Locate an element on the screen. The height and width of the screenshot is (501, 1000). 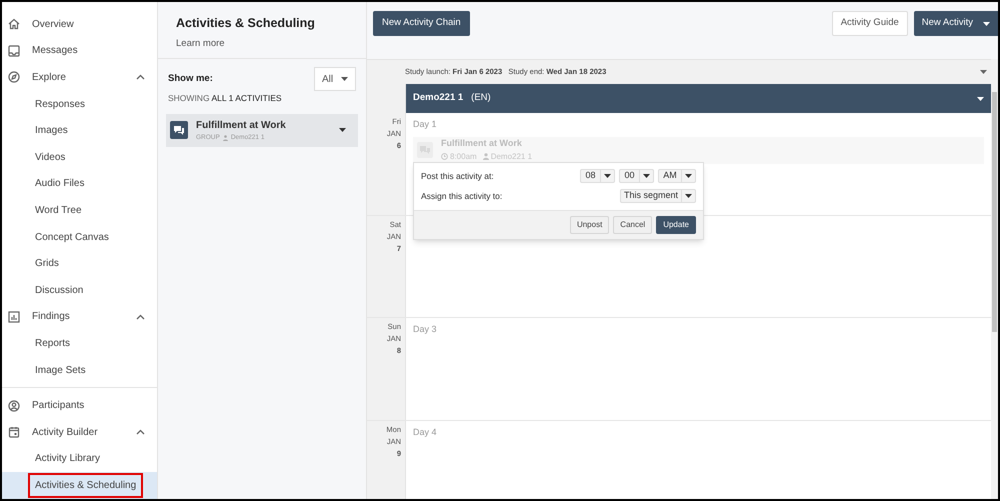
page-title: Activities & Scheduling is located at coordinates (245, 23).